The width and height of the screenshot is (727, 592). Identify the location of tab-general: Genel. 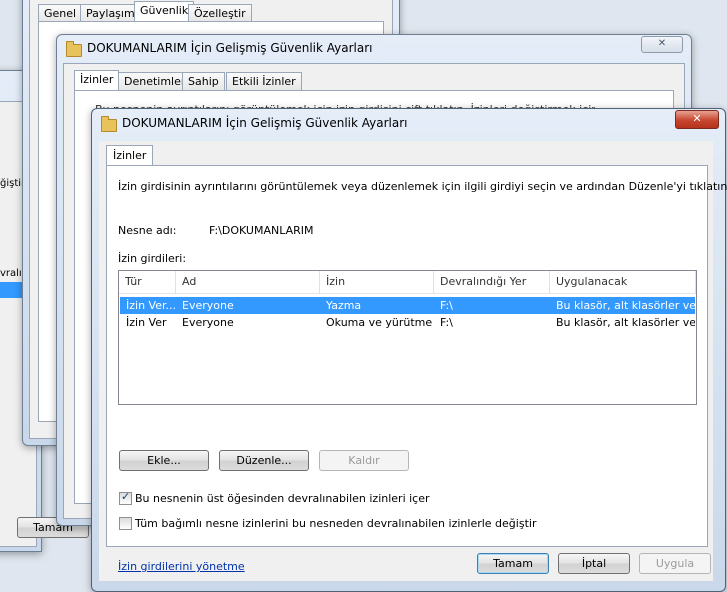
(60, 13).